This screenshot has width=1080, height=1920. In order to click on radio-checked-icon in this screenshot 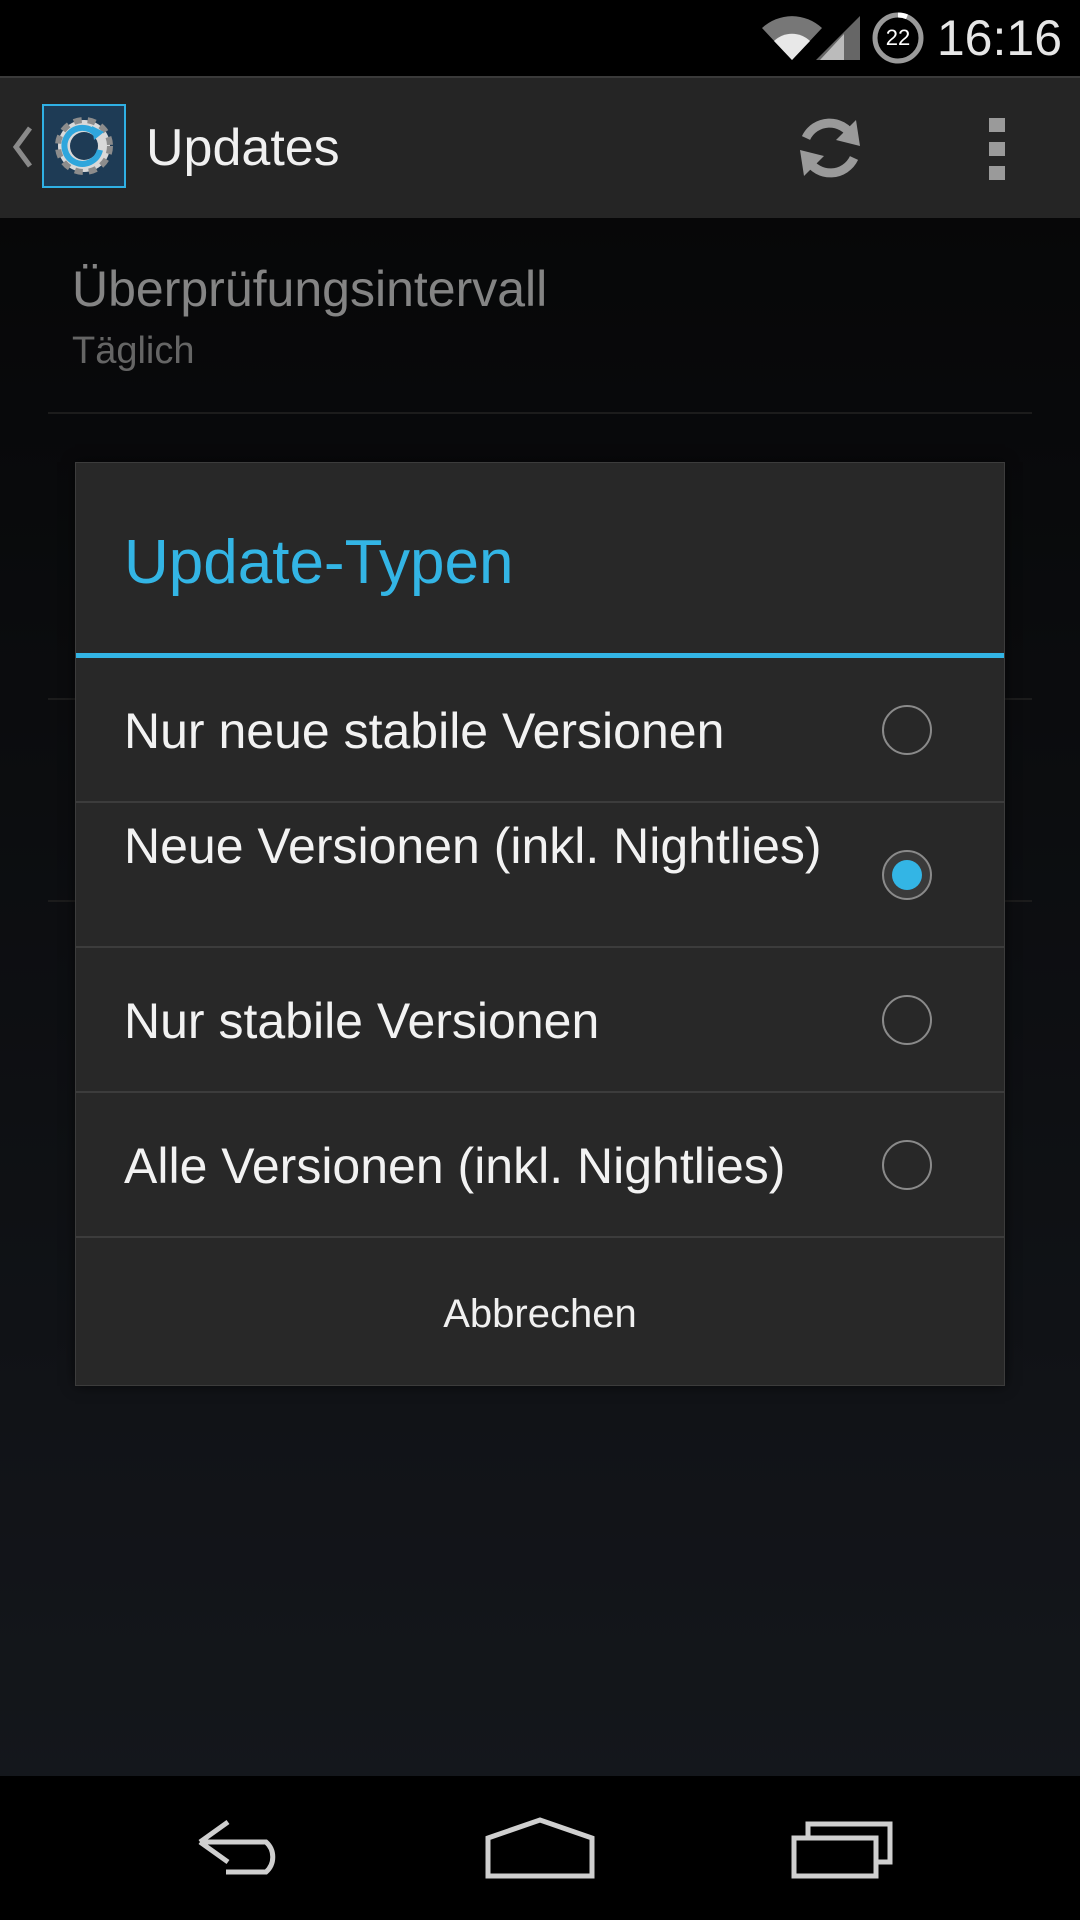, I will do `click(907, 875)`.